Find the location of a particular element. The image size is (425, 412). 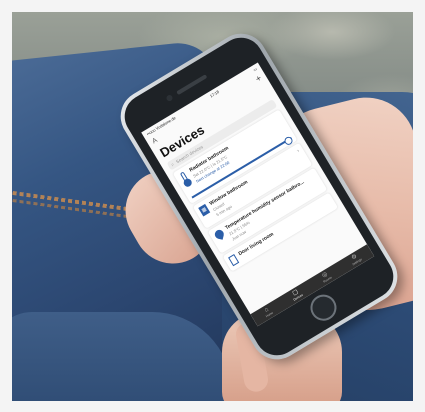

door-icon is located at coordinates (233, 259).